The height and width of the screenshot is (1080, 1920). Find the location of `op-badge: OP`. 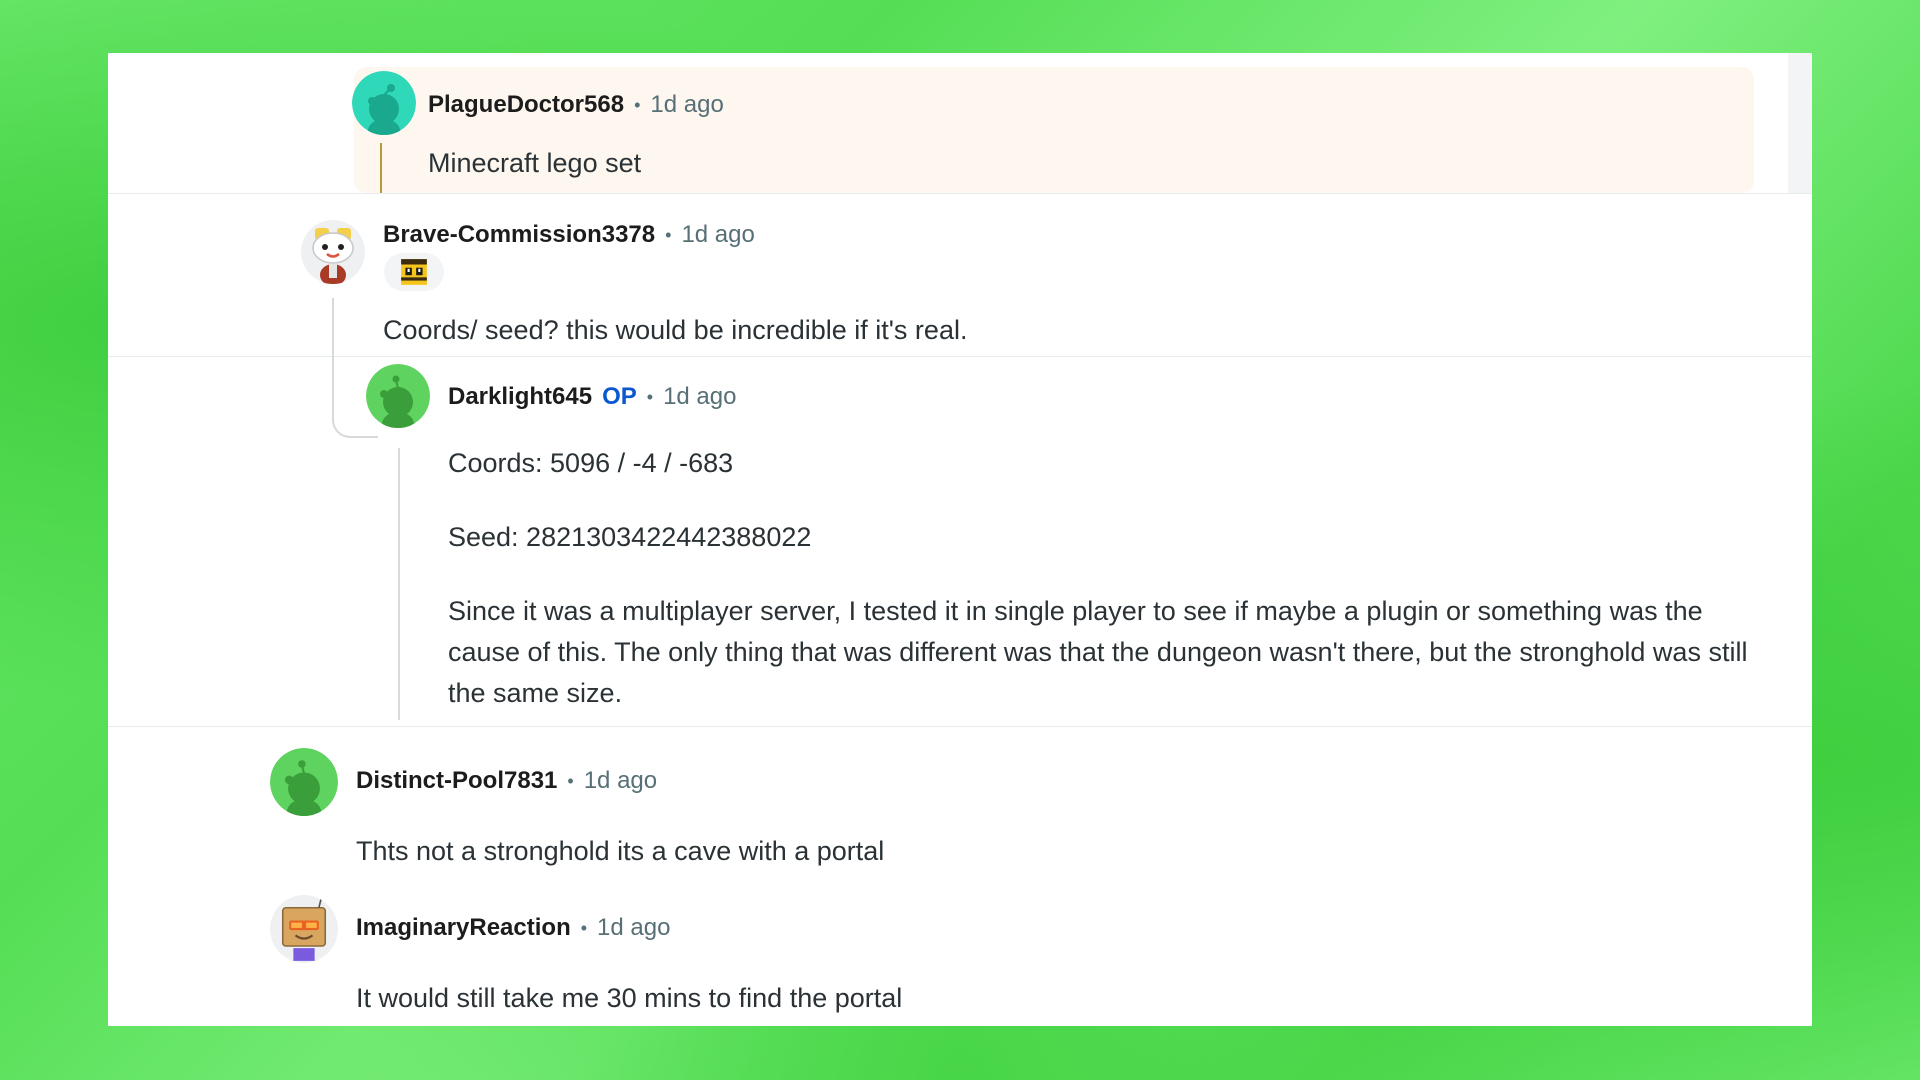

op-badge: OP is located at coordinates (619, 396).